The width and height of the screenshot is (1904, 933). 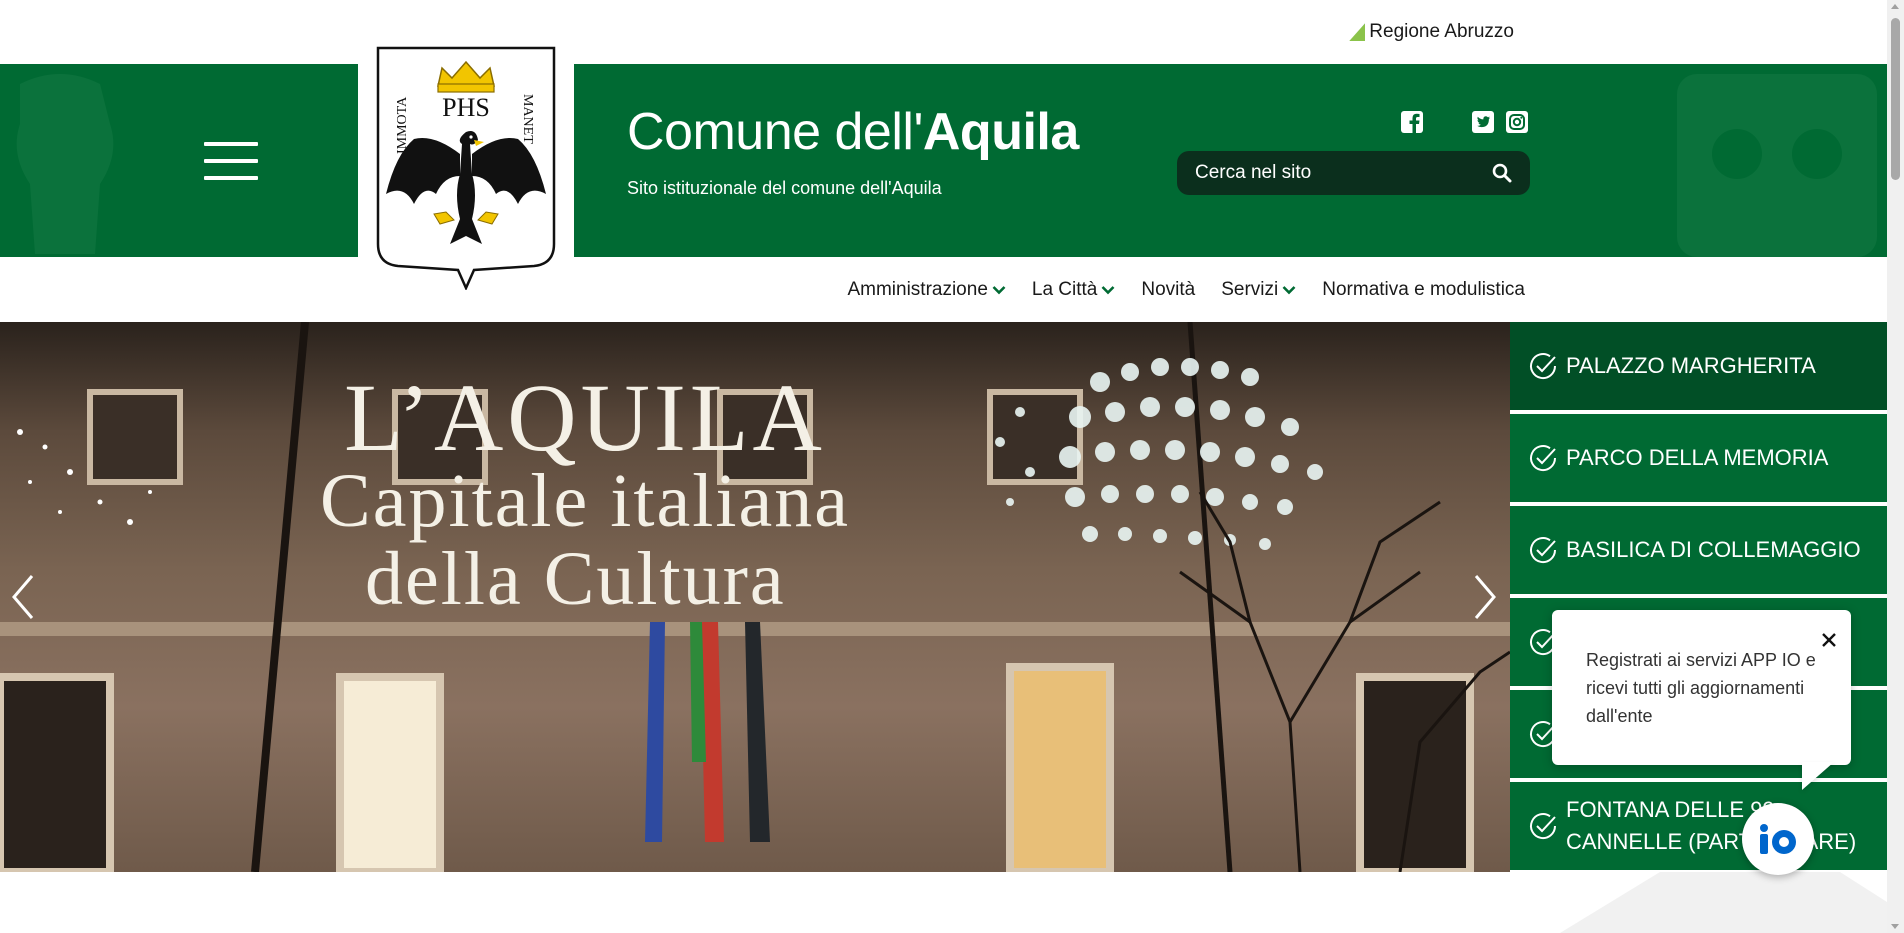 I want to click on nav-item-amministrazione: Amministrazione, so click(x=926, y=290).